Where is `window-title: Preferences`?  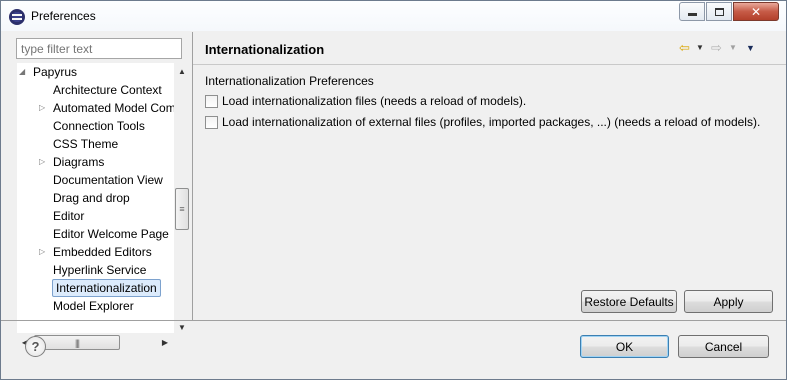
window-title: Preferences is located at coordinates (63, 16).